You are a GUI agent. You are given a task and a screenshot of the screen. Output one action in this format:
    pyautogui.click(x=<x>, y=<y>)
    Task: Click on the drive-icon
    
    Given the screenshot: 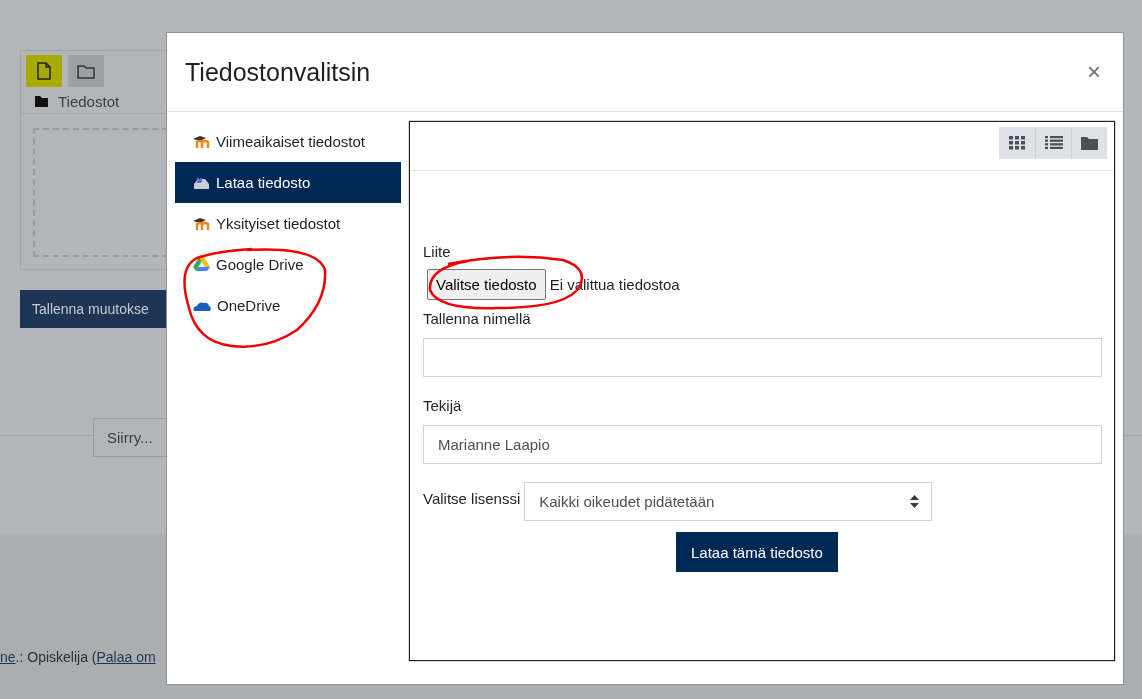 What is the action you would take?
    pyautogui.click(x=201, y=264)
    